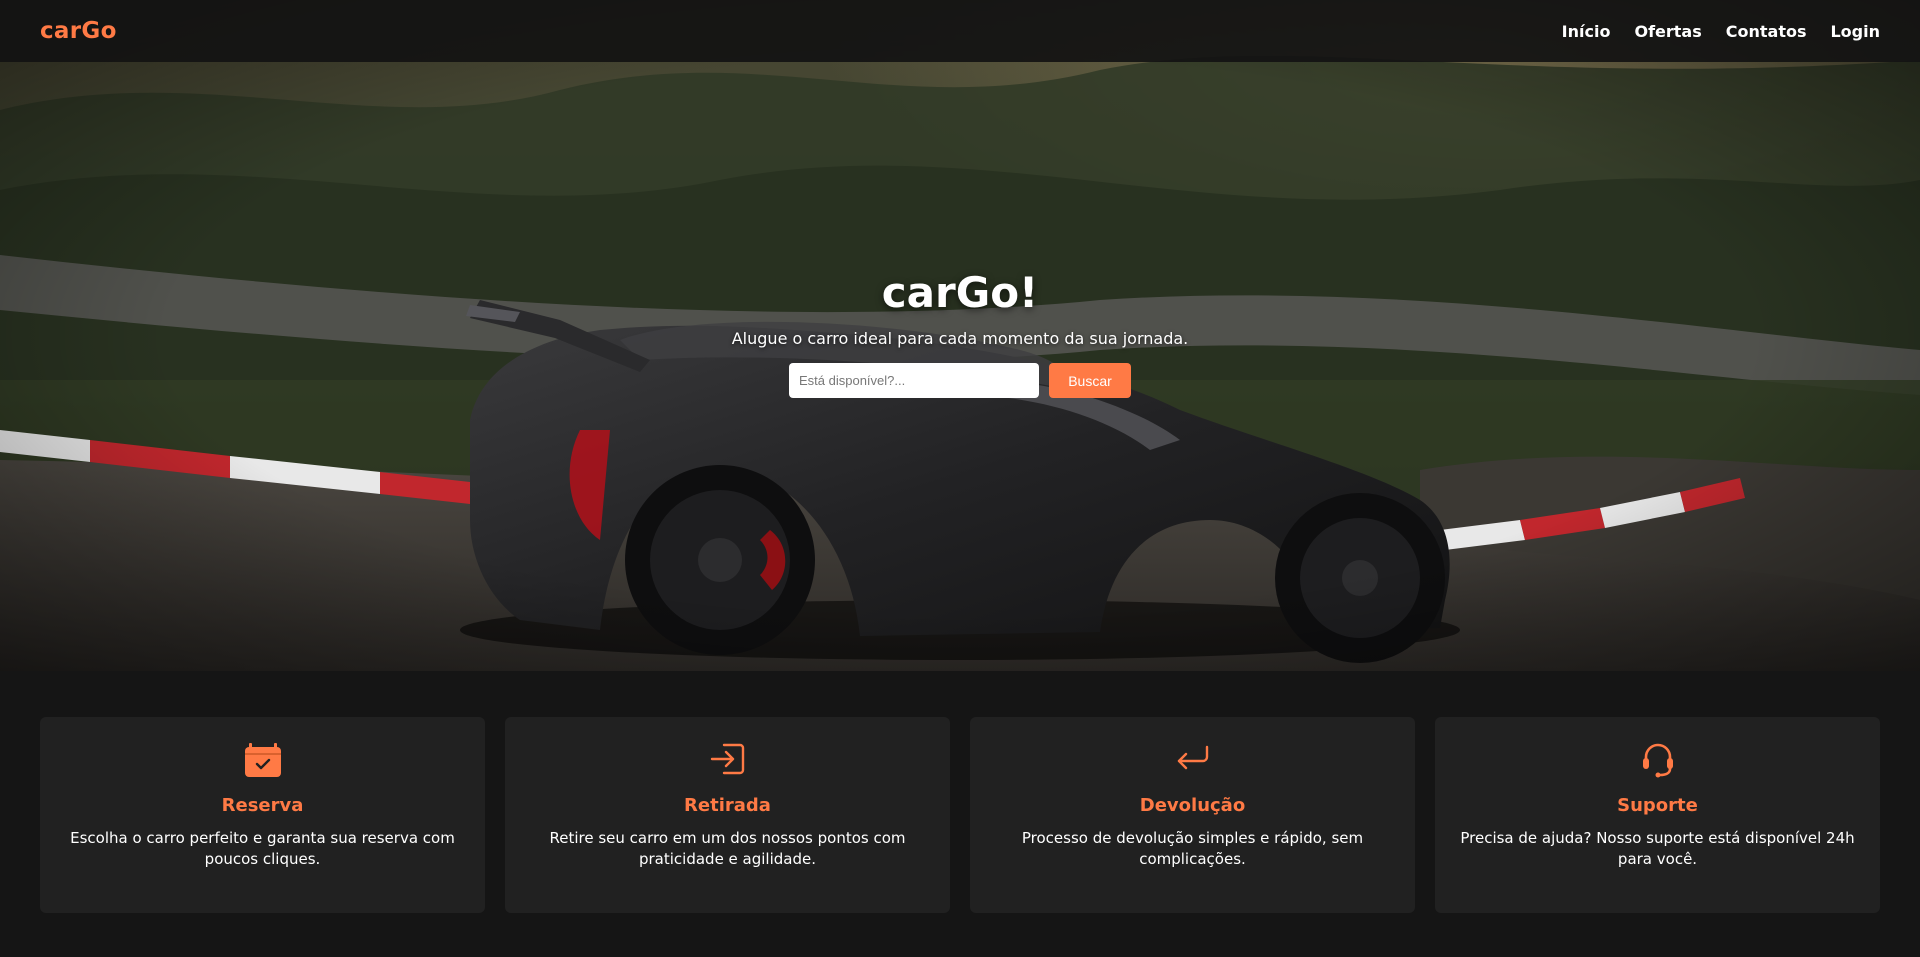 The image size is (1920, 957). What do you see at coordinates (1667, 31) in the screenshot?
I see `nav-link-ofertas: Ofertas` at bounding box center [1667, 31].